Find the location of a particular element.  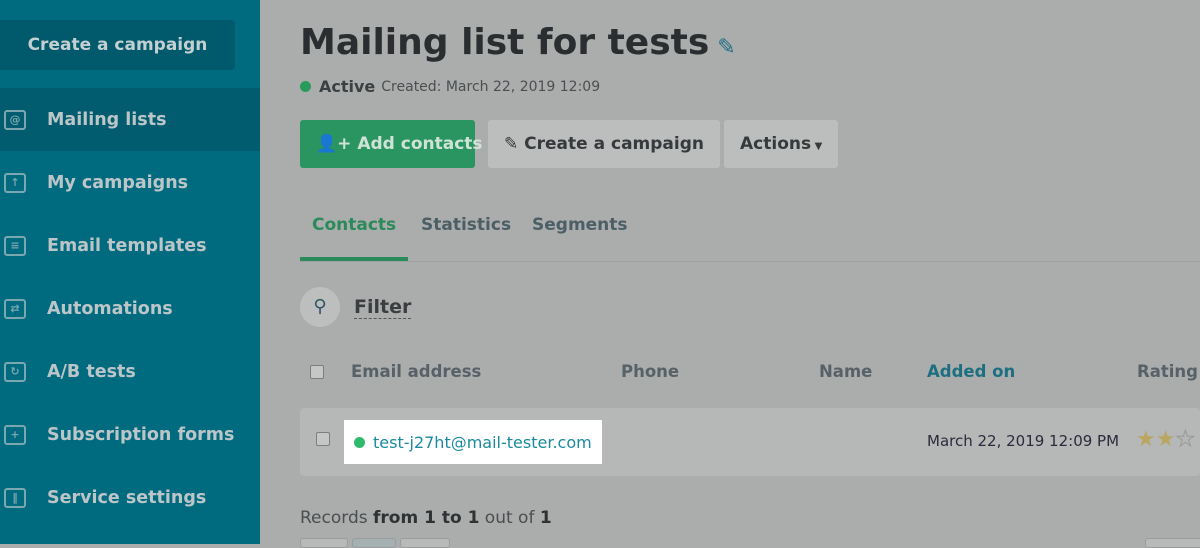

ab-test-icon: ↻ is located at coordinates (15, 371).